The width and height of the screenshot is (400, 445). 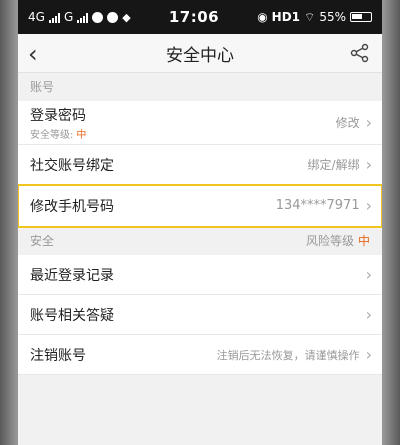 What do you see at coordinates (42, 241) in the screenshot?
I see `section-security-label: 安全` at bounding box center [42, 241].